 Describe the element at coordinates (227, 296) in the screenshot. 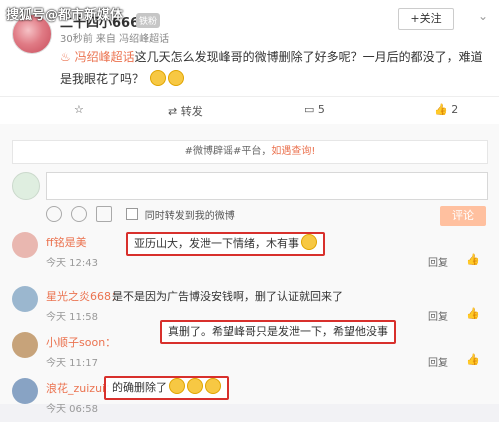

I see `comment-text: 是不是因为广告博没安钱啊，删了认证就回来了` at that location.